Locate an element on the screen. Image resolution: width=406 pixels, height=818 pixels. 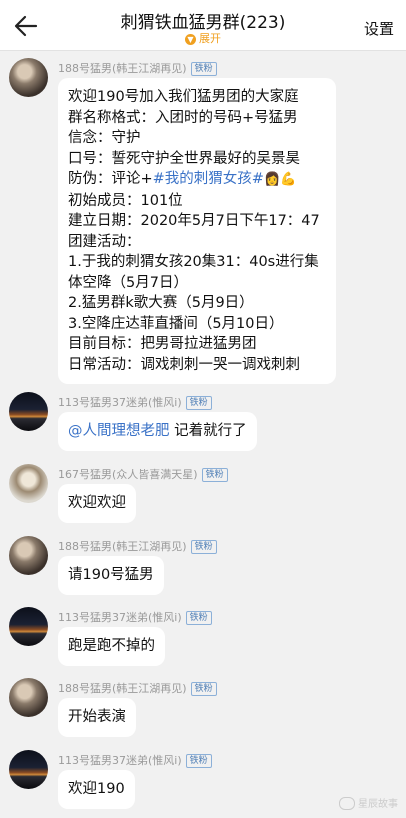
message-line: 建立日期：2020年5月7日下午17：47 is located at coordinates (194, 221).